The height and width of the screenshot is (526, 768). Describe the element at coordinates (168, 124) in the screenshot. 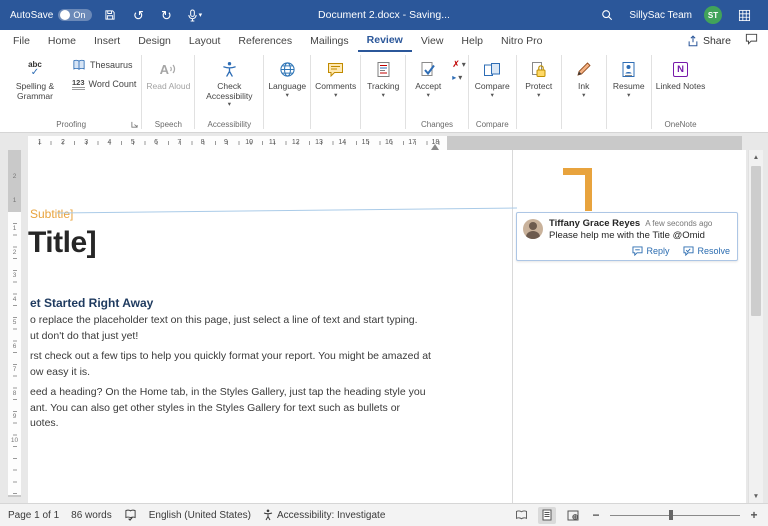

I see `group-label-speech: Speech` at that location.